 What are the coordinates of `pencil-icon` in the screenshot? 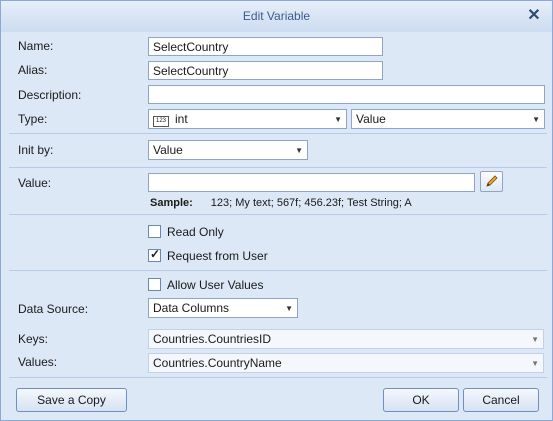 It's located at (492, 181).